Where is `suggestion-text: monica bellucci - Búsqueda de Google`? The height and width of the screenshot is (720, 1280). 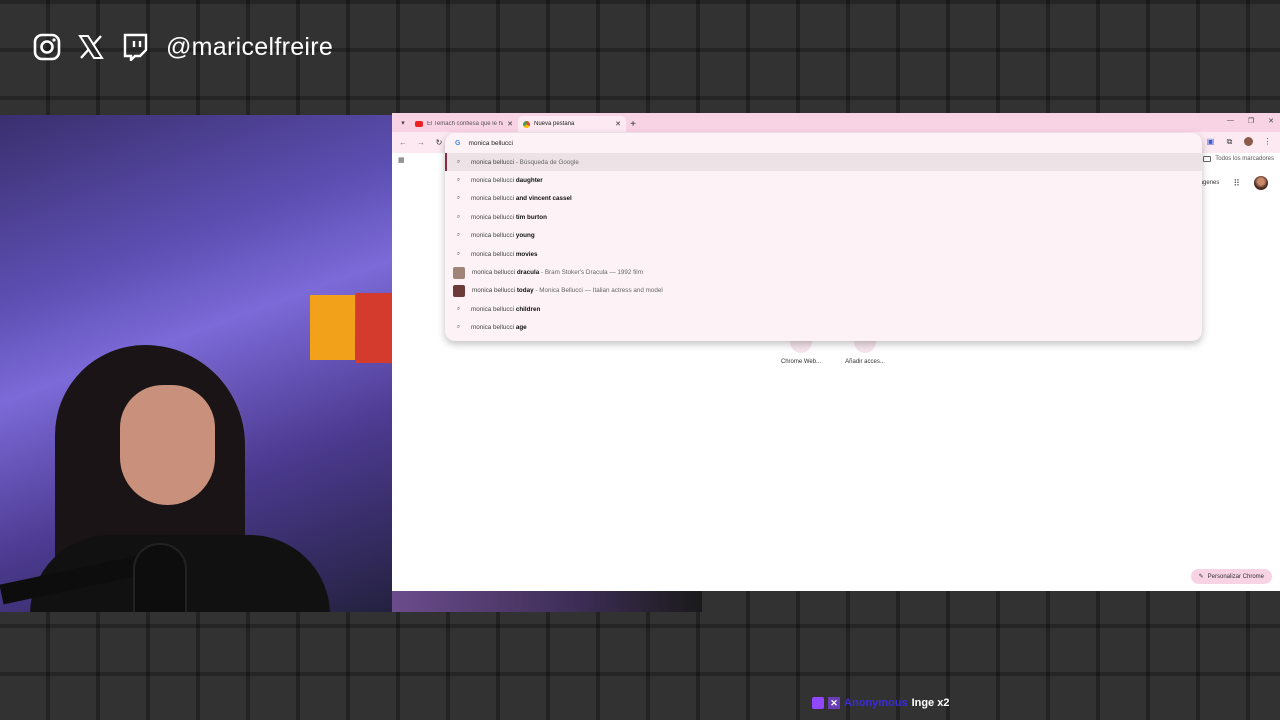 suggestion-text: monica bellucci - Búsqueda de Google is located at coordinates (525, 162).